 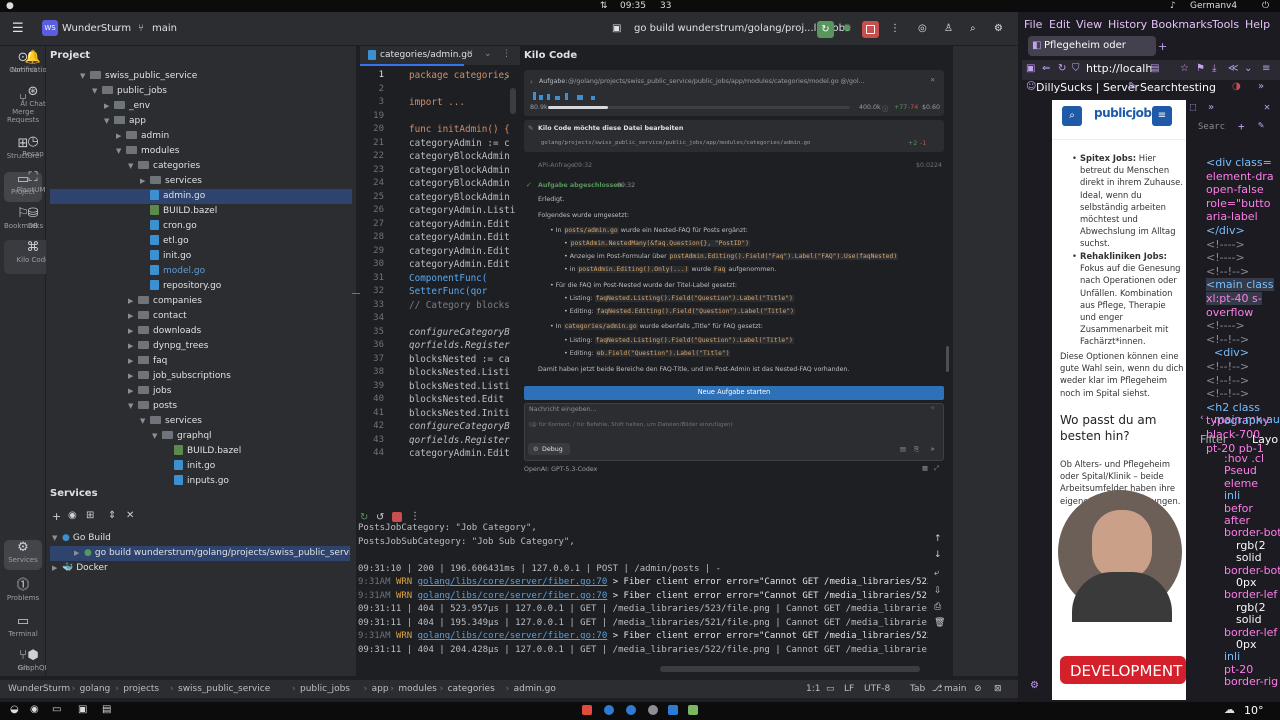 I want to click on trash-icon: 🗑, so click(x=939, y=623).